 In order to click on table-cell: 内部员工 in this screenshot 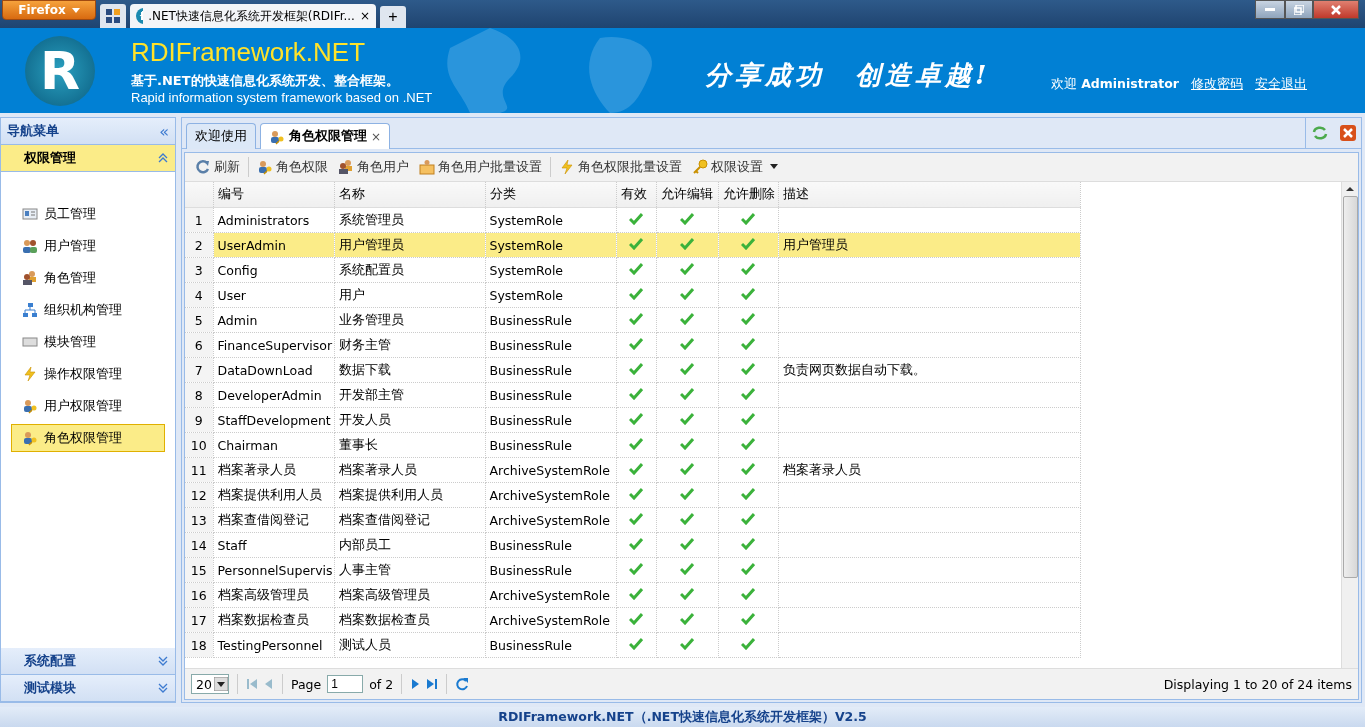, I will do `click(409, 545)`.